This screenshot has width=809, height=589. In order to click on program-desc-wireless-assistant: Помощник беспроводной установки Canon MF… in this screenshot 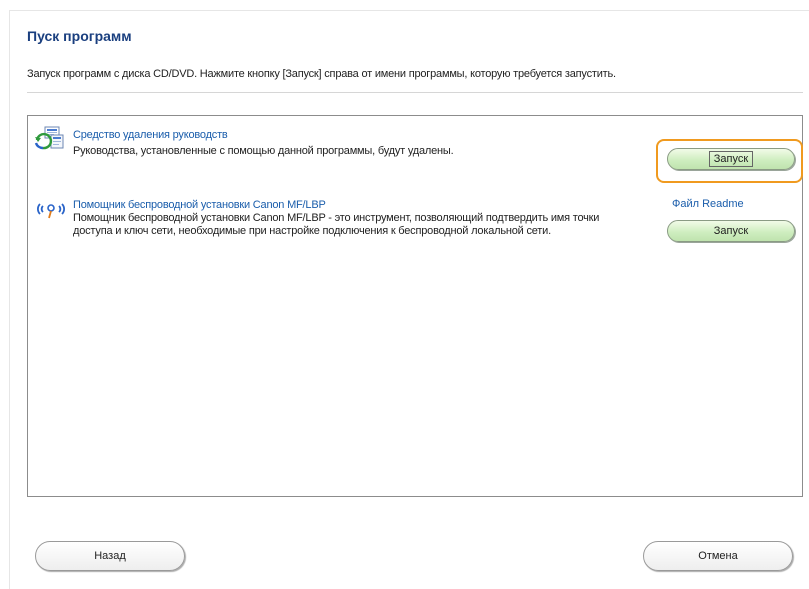, I will do `click(336, 224)`.